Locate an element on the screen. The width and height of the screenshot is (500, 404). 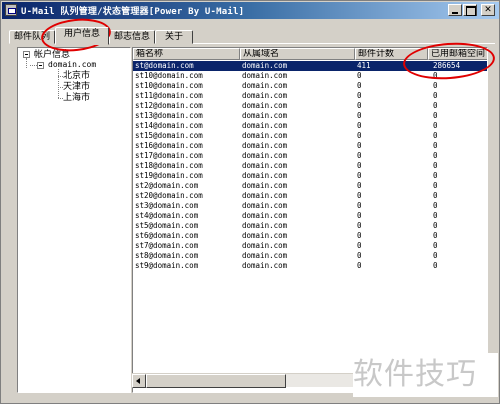
close-button: ✕ is located at coordinates (488, 10).